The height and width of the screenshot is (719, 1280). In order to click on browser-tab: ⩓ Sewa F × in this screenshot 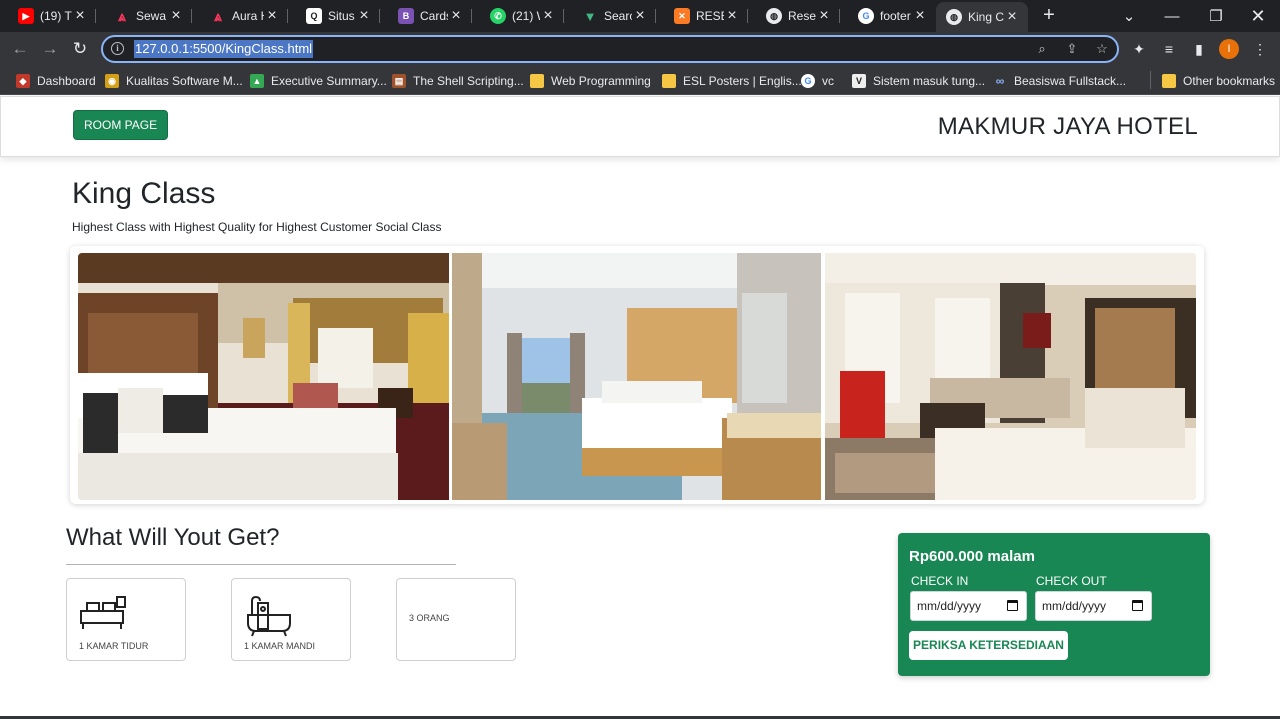, I will do `click(144, 16)`.